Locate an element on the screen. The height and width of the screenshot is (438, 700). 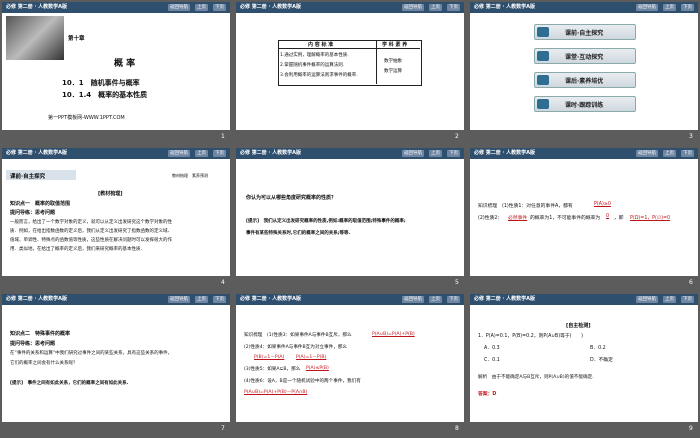
option-a: A．0.3 is located at coordinates (492, 348).